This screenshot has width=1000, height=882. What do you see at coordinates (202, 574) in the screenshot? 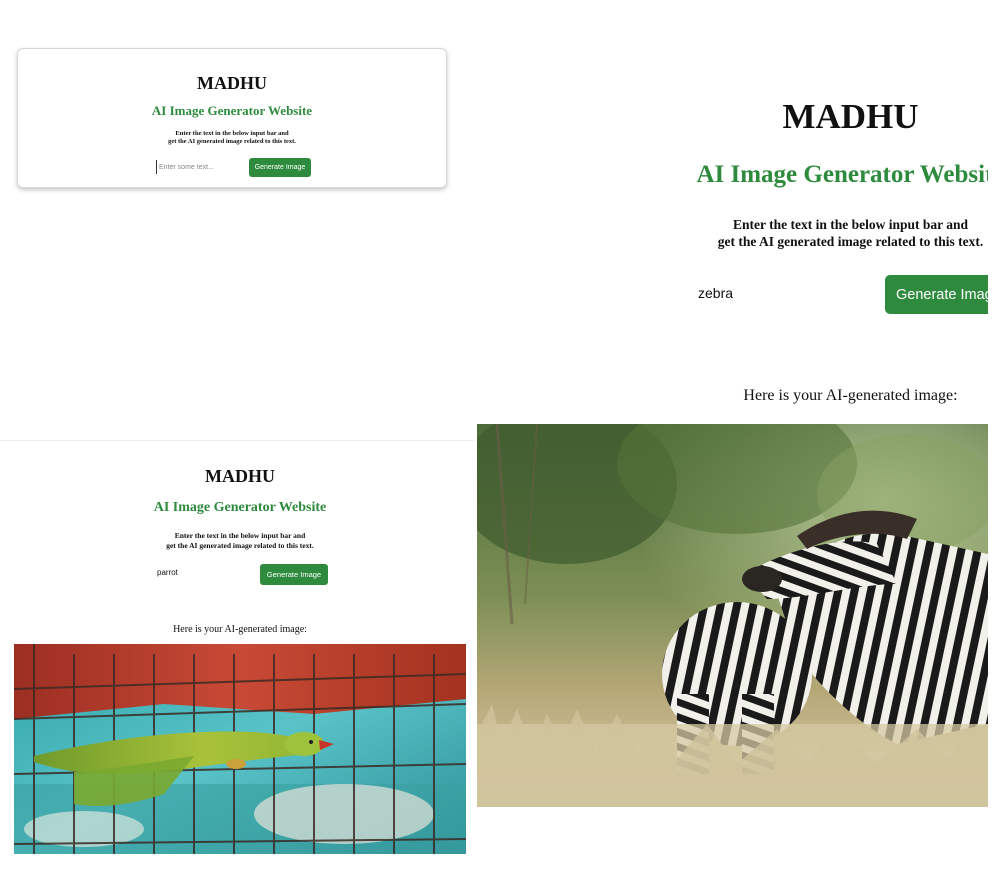
I see `prompt-input: parrot` at bounding box center [202, 574].